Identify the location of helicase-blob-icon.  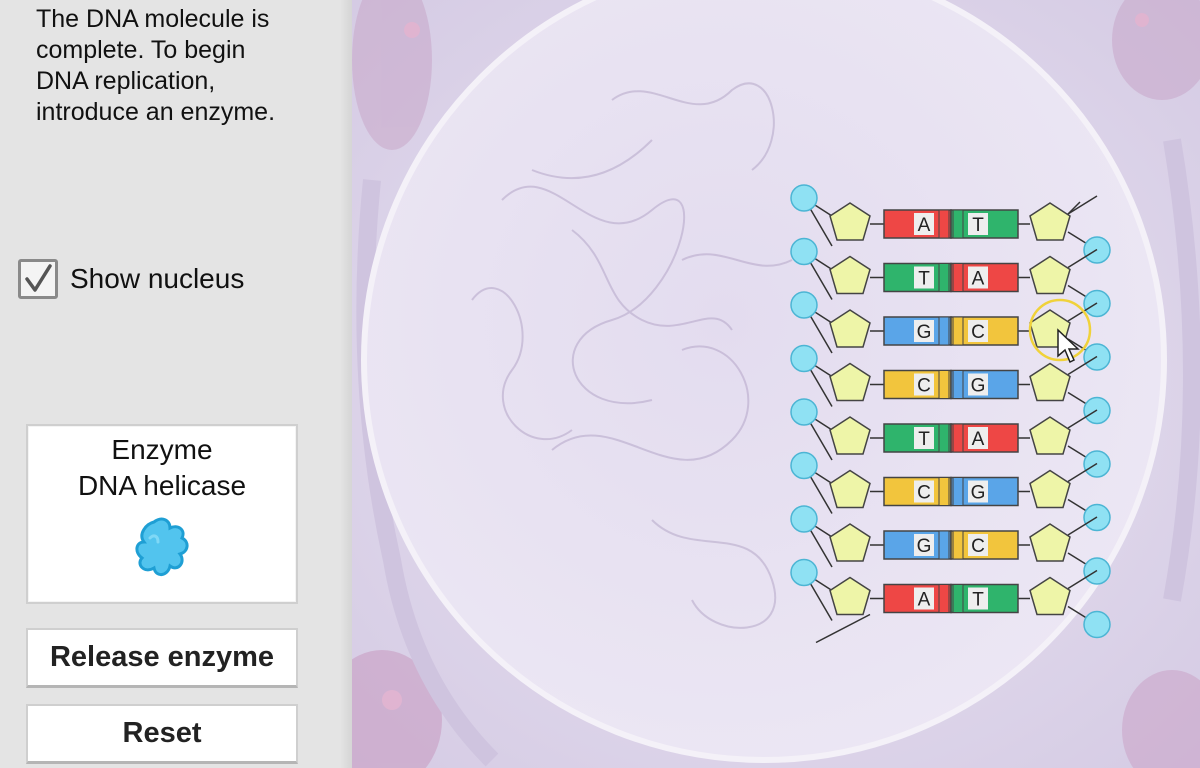
(162, 549).